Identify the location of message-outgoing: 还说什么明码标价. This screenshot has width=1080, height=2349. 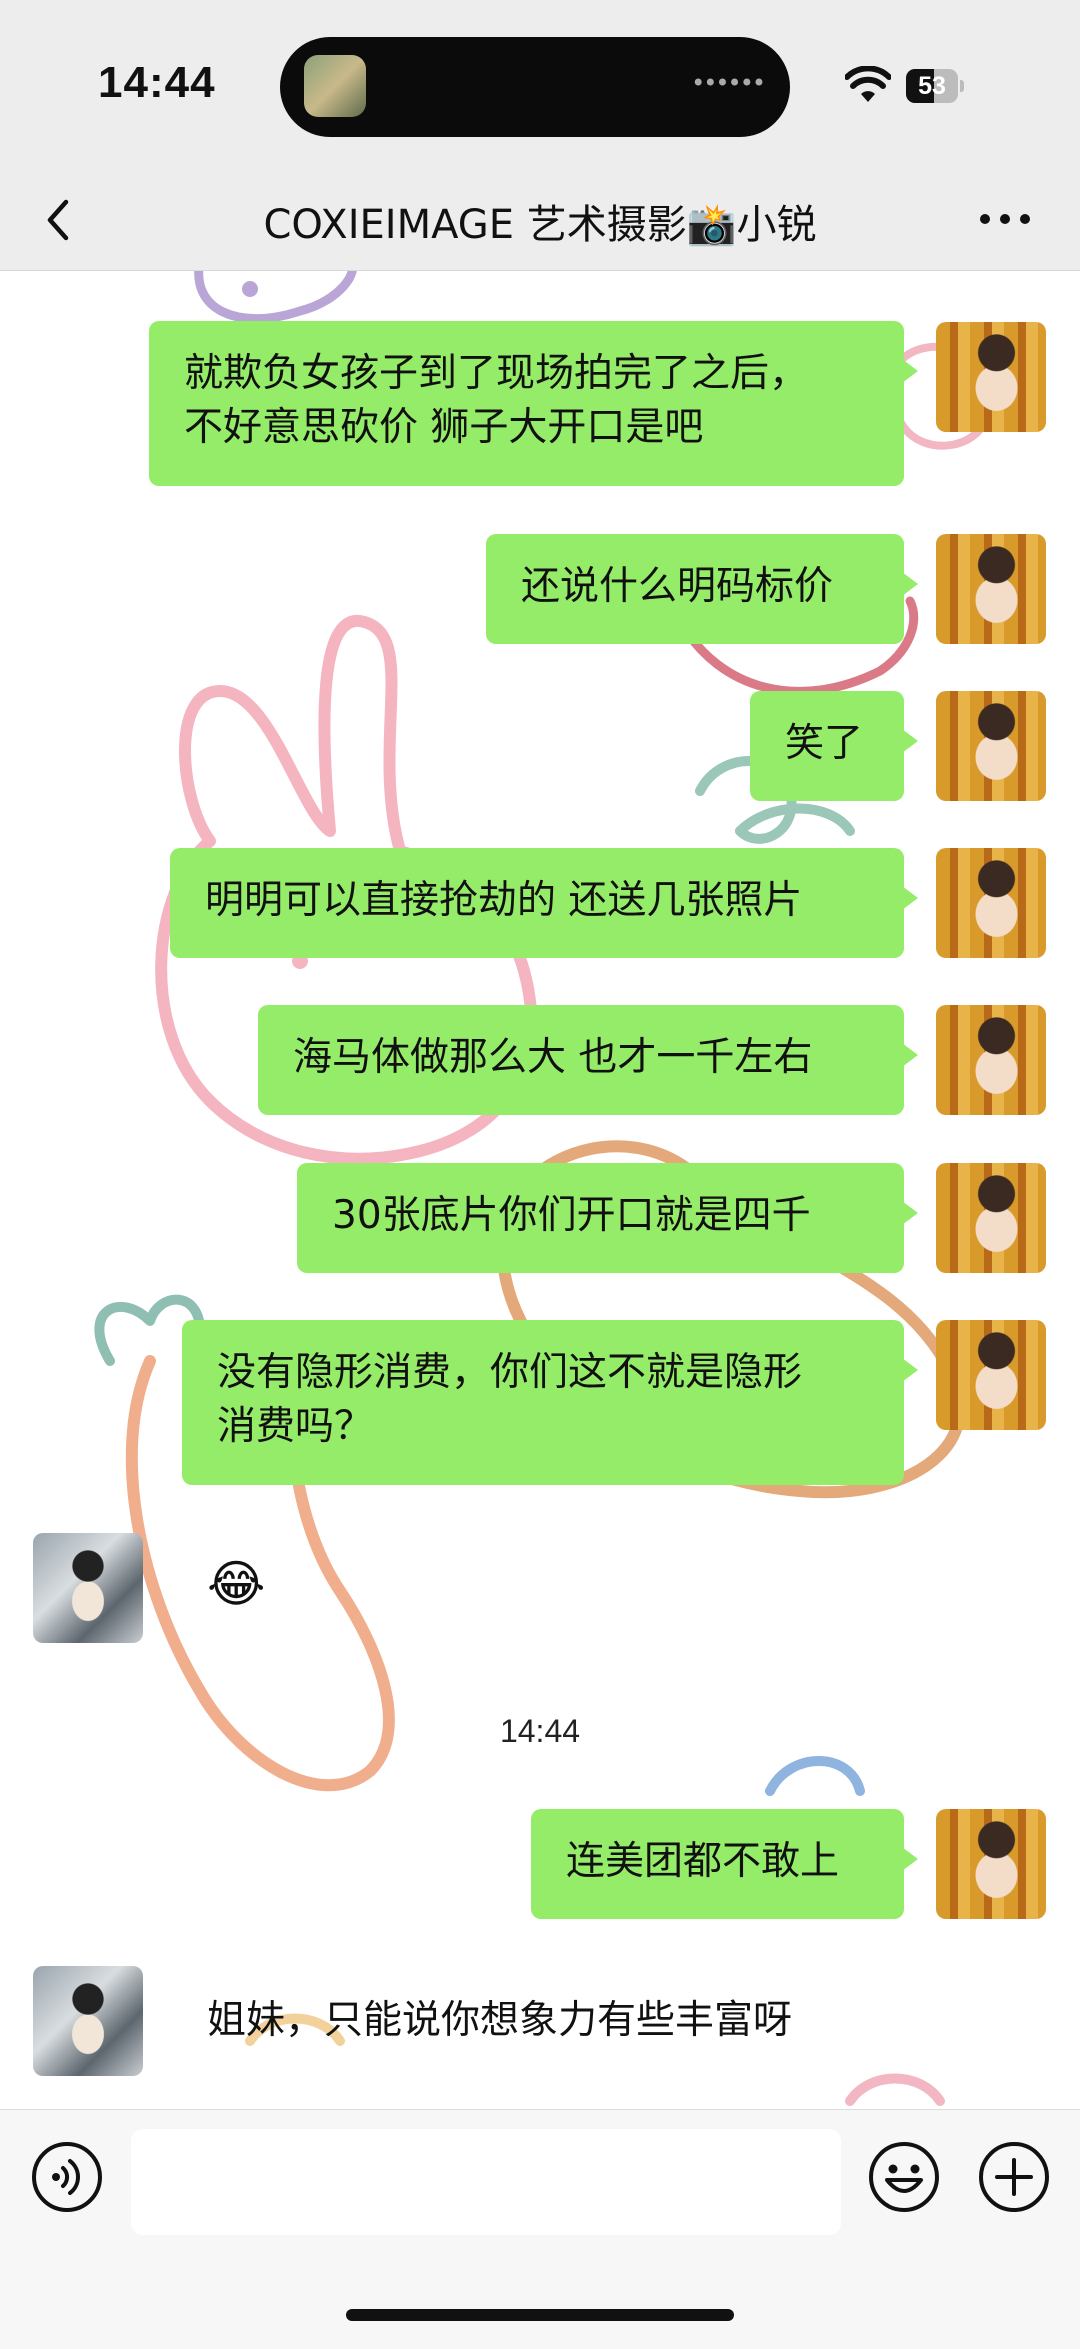
(540, 590).